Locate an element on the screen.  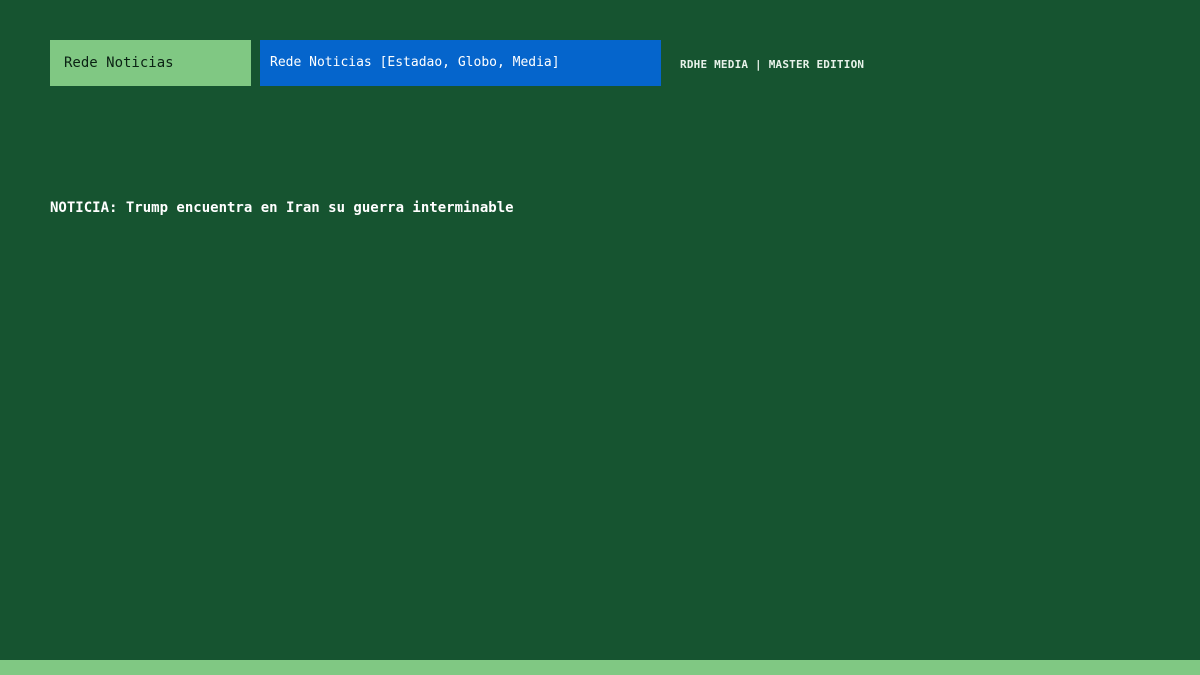
footer-bar is located at coordinates (600, 667).